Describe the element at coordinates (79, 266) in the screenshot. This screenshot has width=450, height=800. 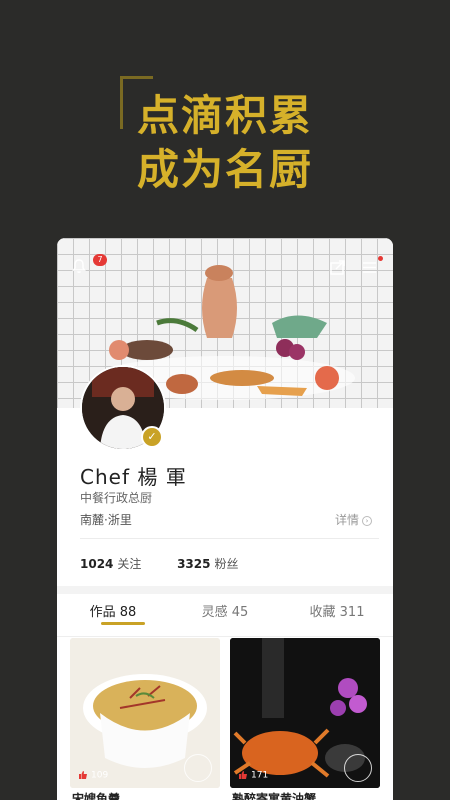
I see `bell-icon` at that location.